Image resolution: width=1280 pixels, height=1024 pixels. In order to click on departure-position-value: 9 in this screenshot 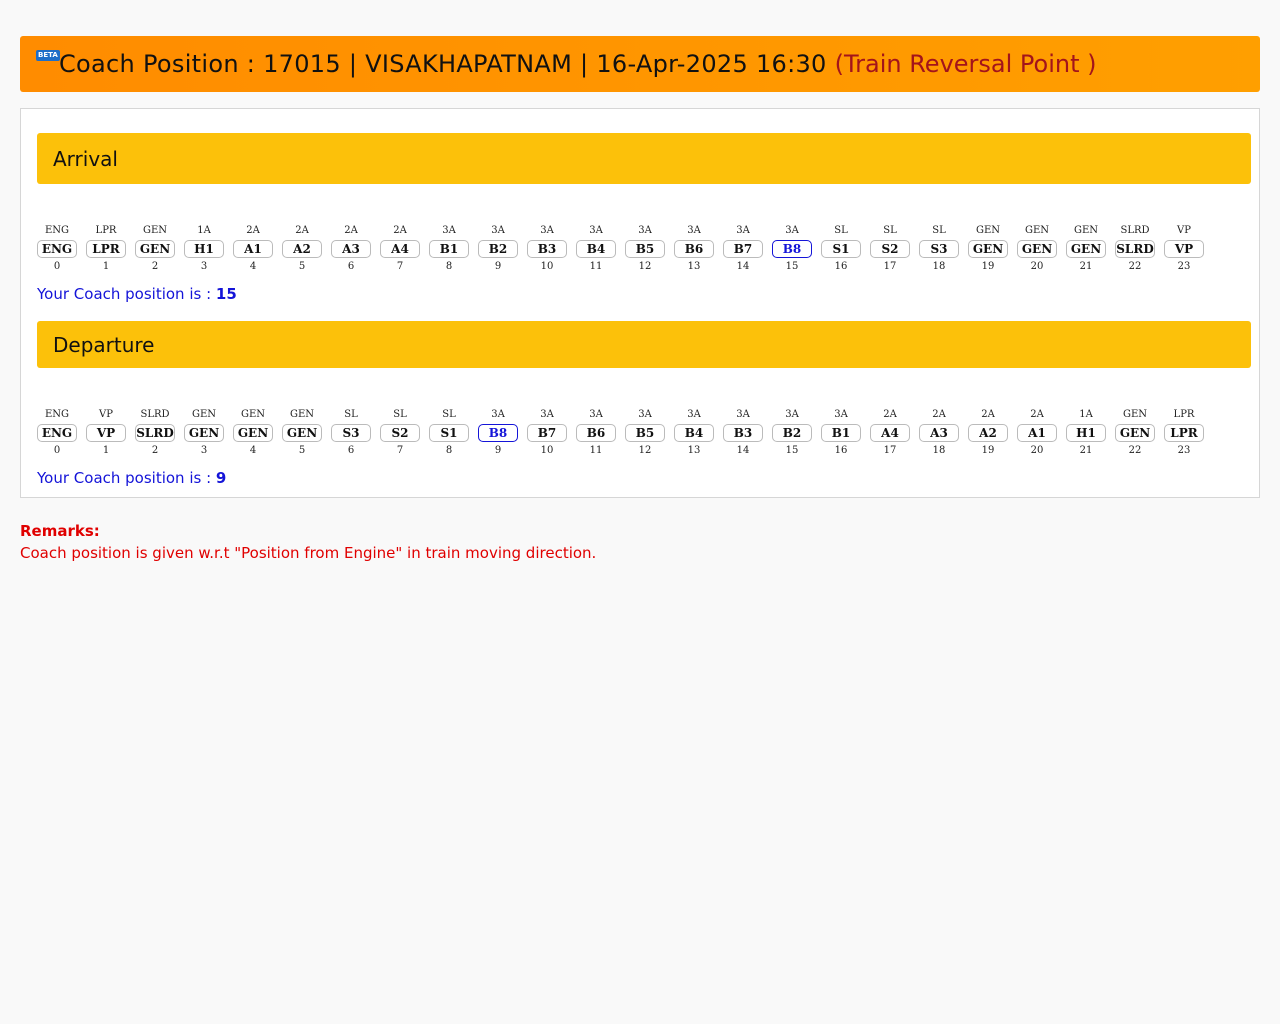, I will do `click(221, 478)`.